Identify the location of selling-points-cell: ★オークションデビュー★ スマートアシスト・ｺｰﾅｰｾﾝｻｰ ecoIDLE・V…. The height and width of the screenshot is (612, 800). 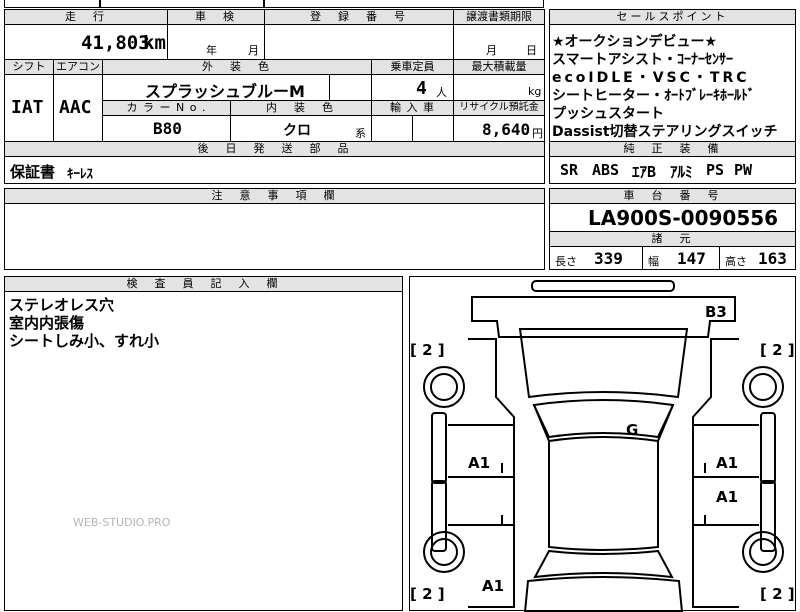
(672, 83).